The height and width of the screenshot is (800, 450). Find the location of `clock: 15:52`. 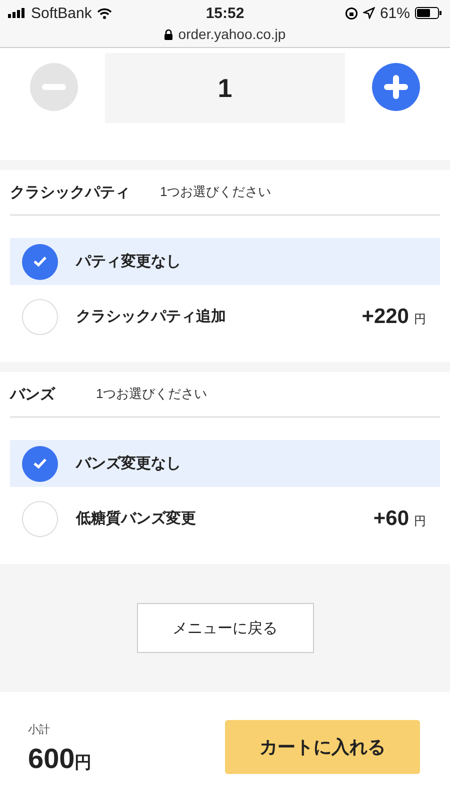

clock: 15:52 is located at coordinates (225, 13).